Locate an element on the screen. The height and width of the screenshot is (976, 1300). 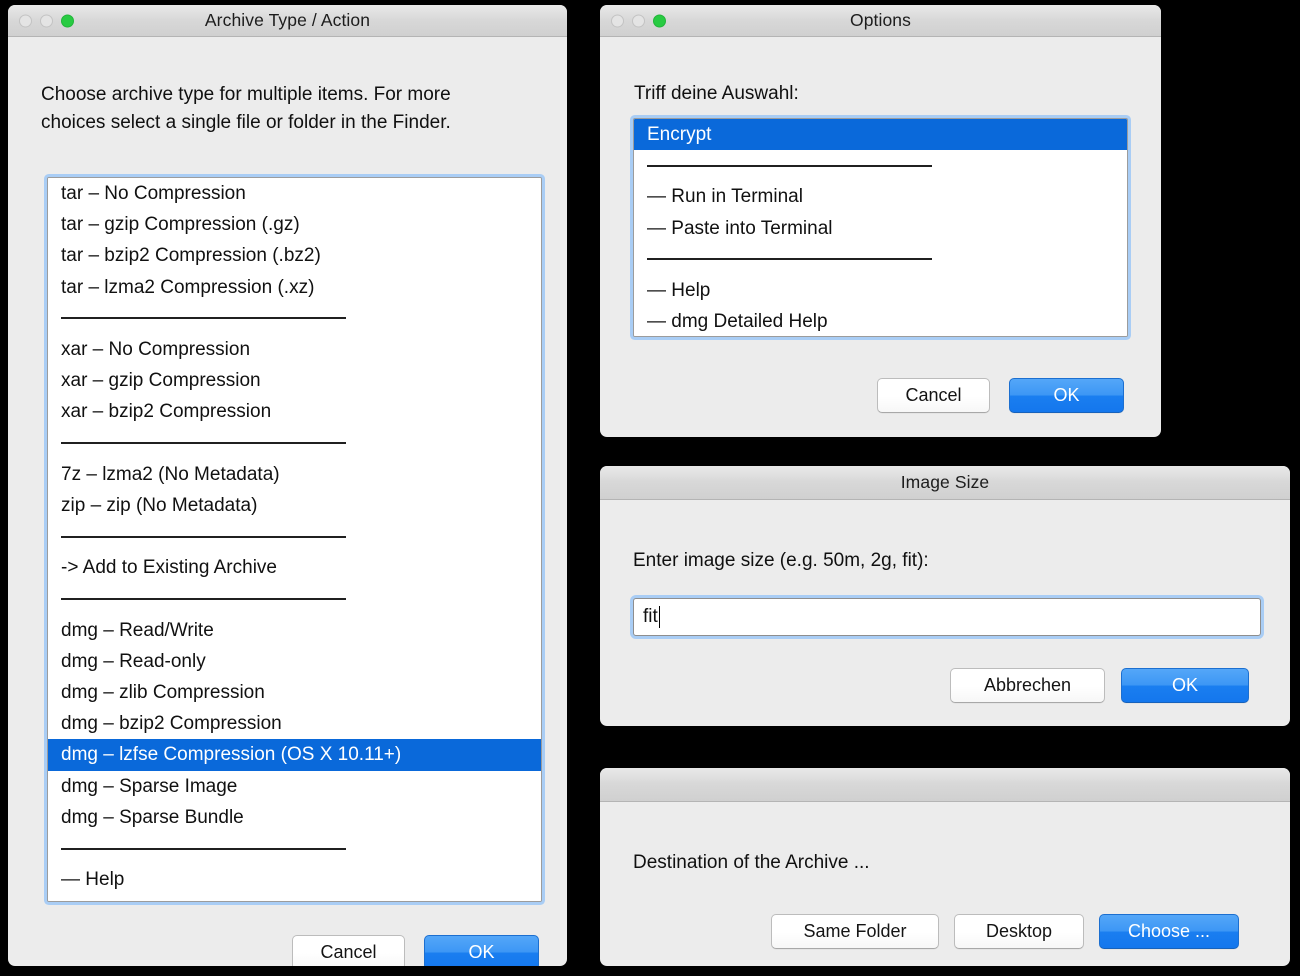
options-button-row: Cancel OK is located at coordinates (1000, 395).